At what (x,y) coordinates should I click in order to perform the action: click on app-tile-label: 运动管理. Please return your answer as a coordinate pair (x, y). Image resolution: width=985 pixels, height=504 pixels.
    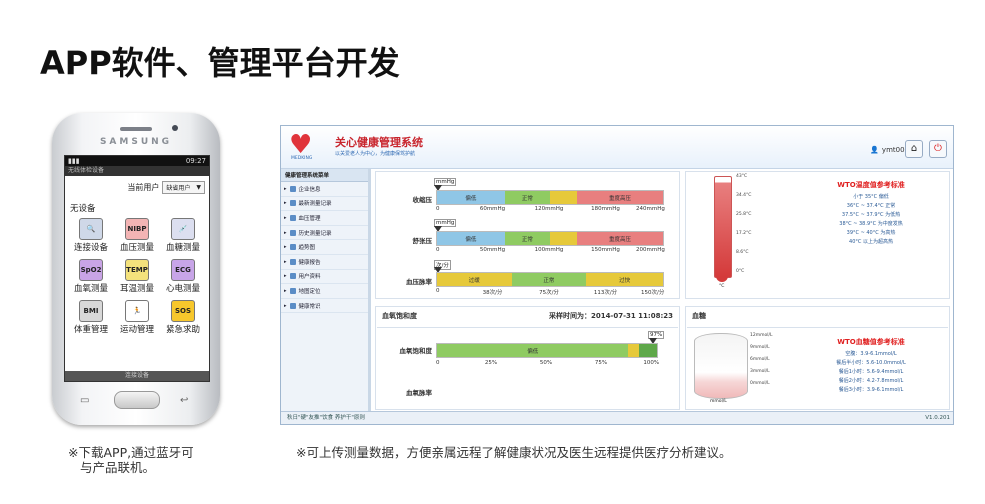
    Looking at the image, I should click on (136, 330).